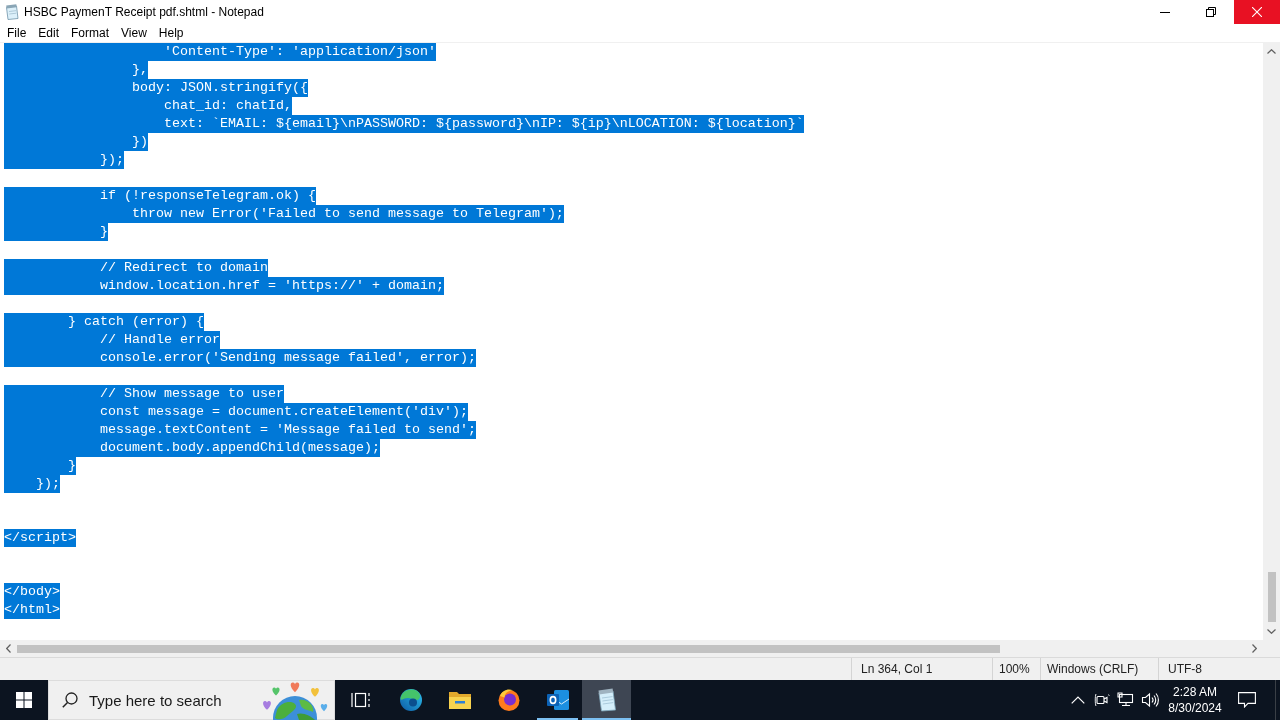 This screenshot has height=720, width=1280. I want to click on clock-date: 8/30/2024, so click(1195, 708).